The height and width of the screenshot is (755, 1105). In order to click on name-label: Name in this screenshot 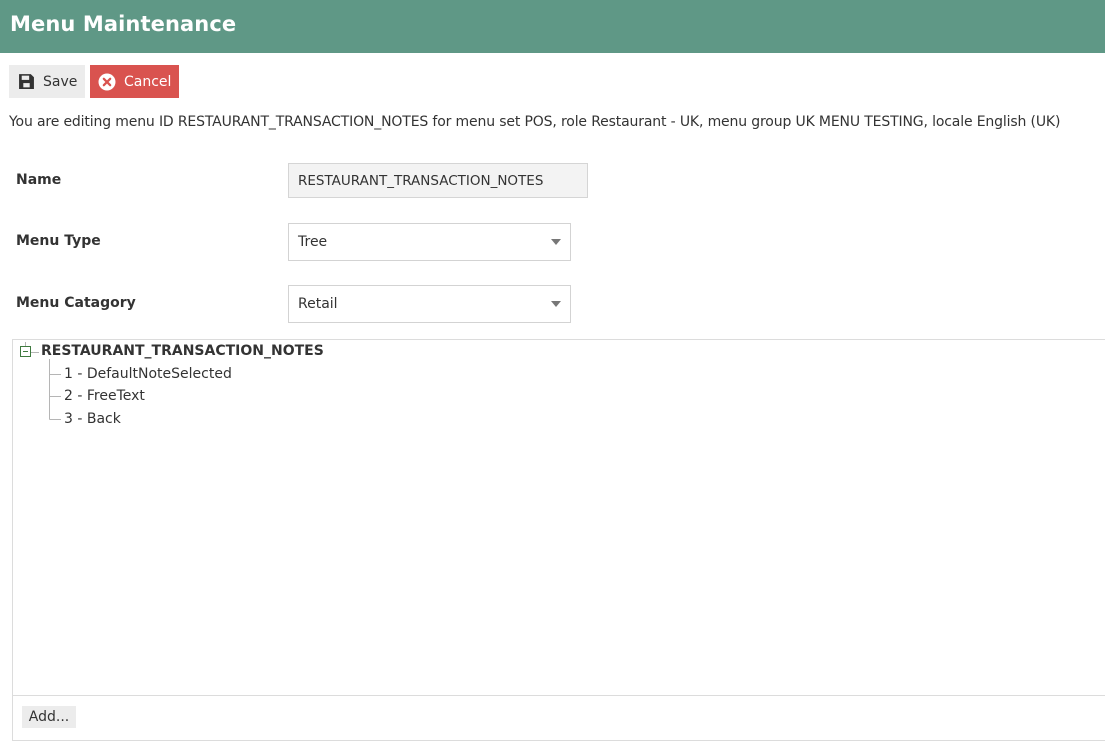, I will do `click(39, 180)`.